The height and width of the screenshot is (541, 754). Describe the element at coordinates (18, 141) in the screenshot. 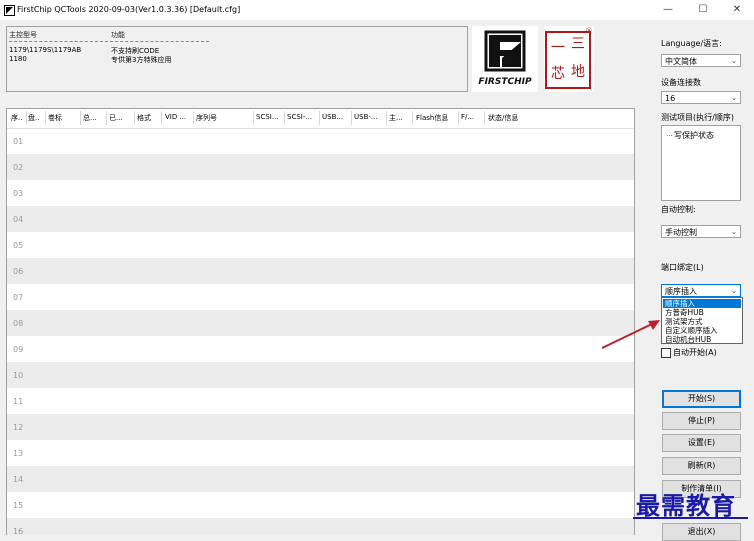

I see `row-number: 01` at that location.